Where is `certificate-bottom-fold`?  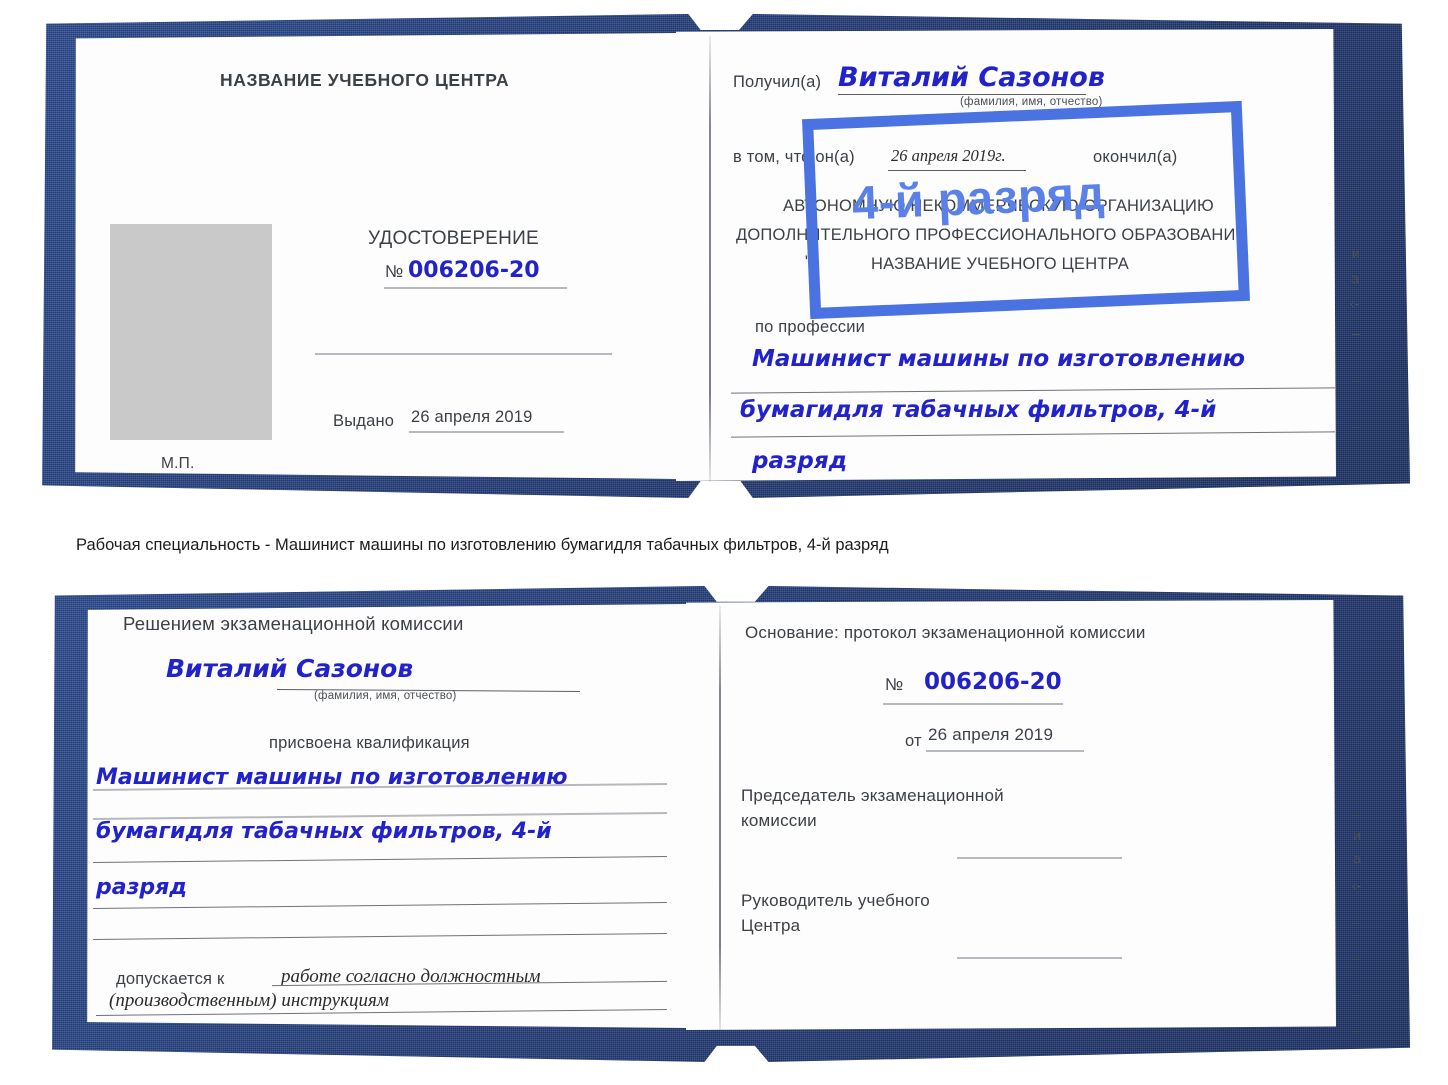
certificate-bottom-fold is located at coordinates (720, 818).